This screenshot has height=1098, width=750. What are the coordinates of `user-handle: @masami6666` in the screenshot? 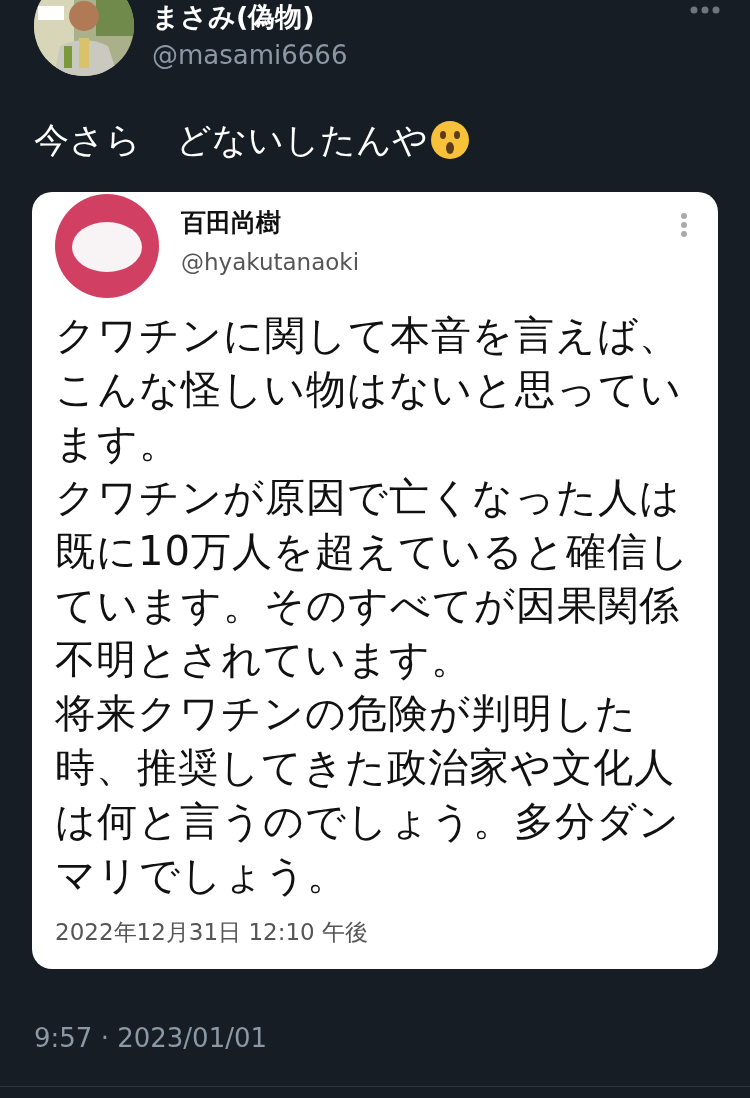 It's located at (250, 55).